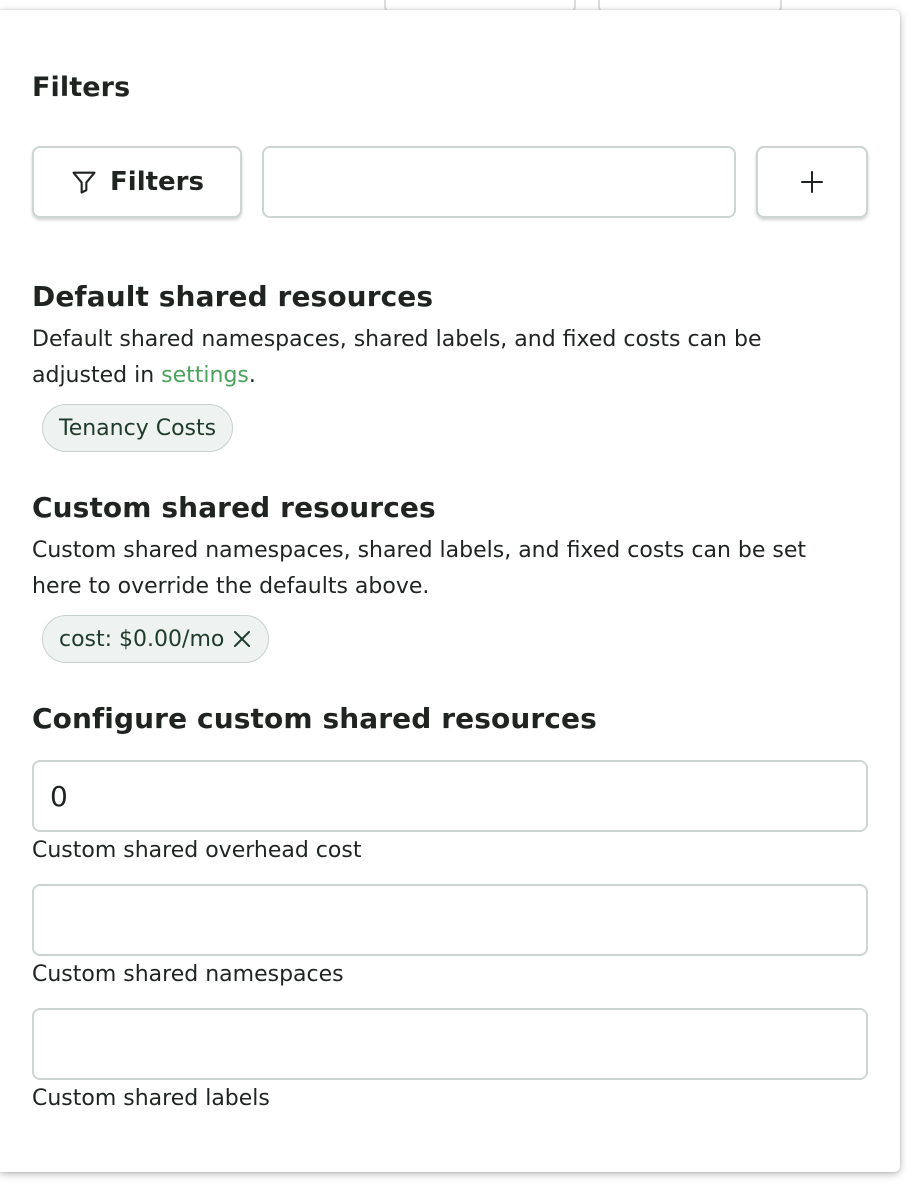 The image size is (912, 1184). I want to click on filters-title: Filters, so click(81, 87).